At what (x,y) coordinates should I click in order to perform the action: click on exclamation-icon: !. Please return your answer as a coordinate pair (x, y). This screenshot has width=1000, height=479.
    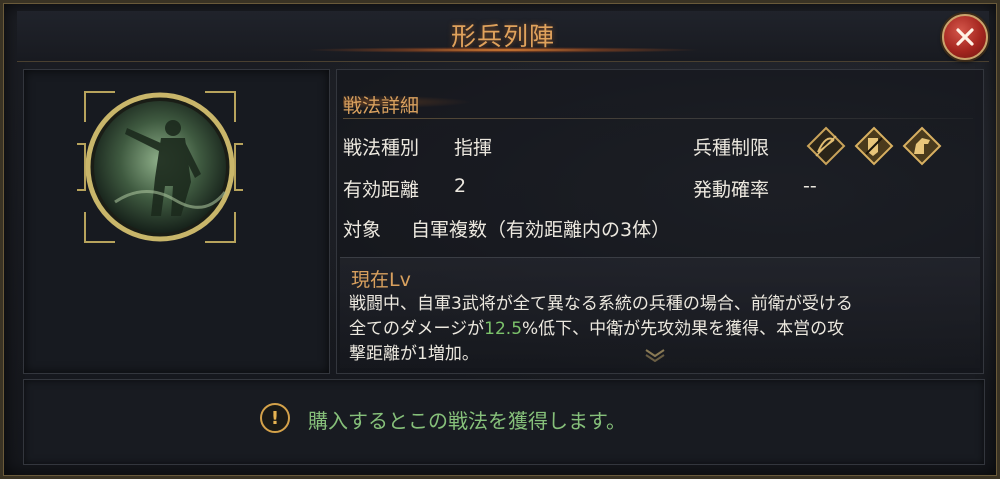
    Looking at the image, I should click on (275, 418).